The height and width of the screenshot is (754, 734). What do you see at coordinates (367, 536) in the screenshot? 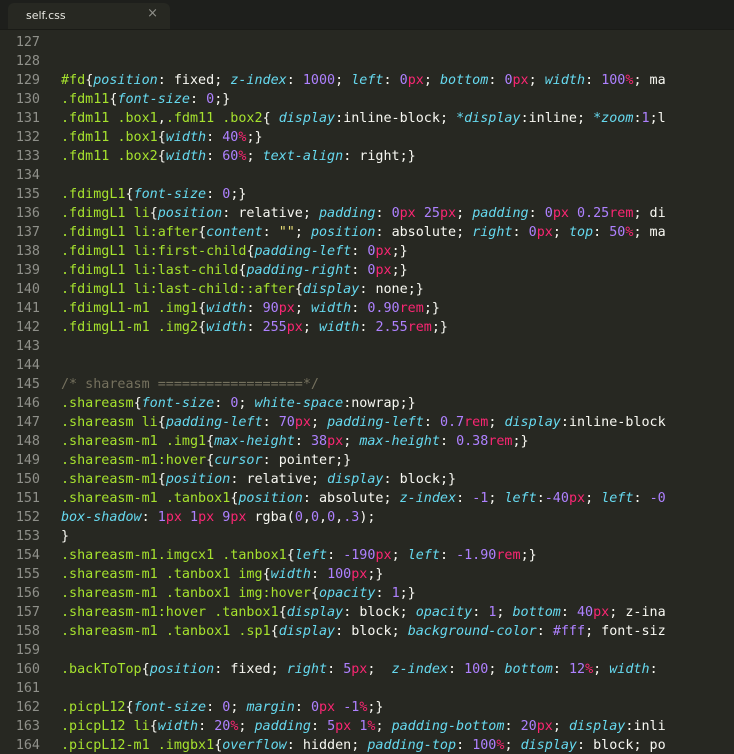
I see `code-line: 153}` at bounding box center [367, 536].